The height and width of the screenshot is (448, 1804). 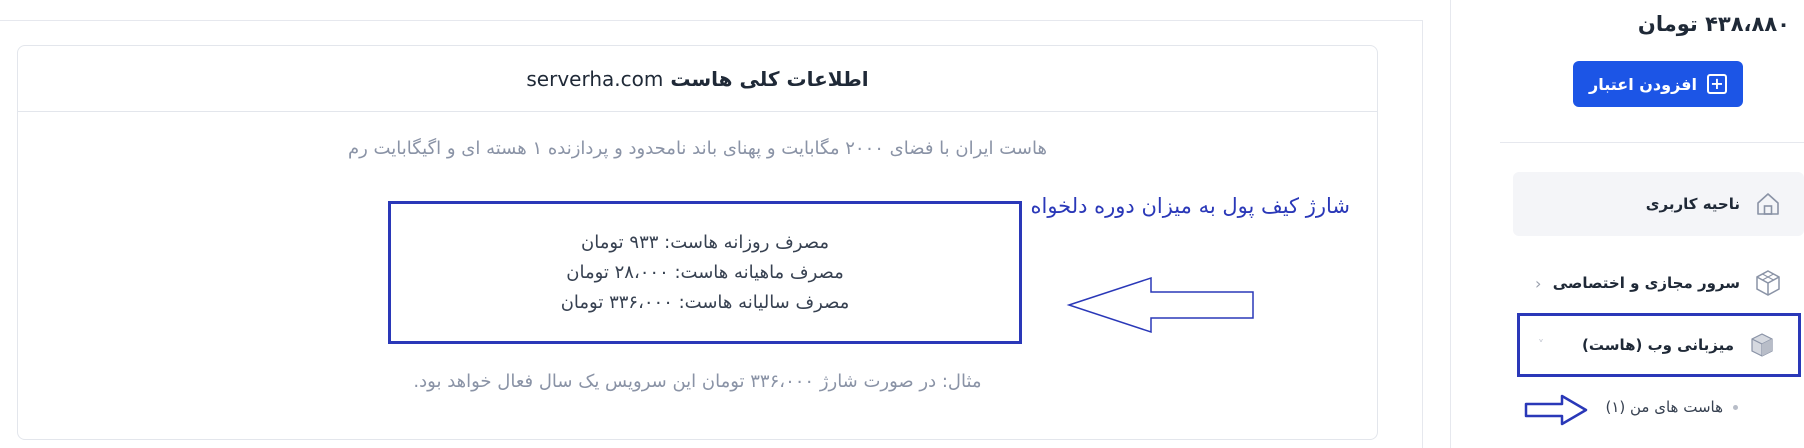 I want to click on sidebar-item-user-area: ناحیه کاربری, so click(x=1658, y=204).